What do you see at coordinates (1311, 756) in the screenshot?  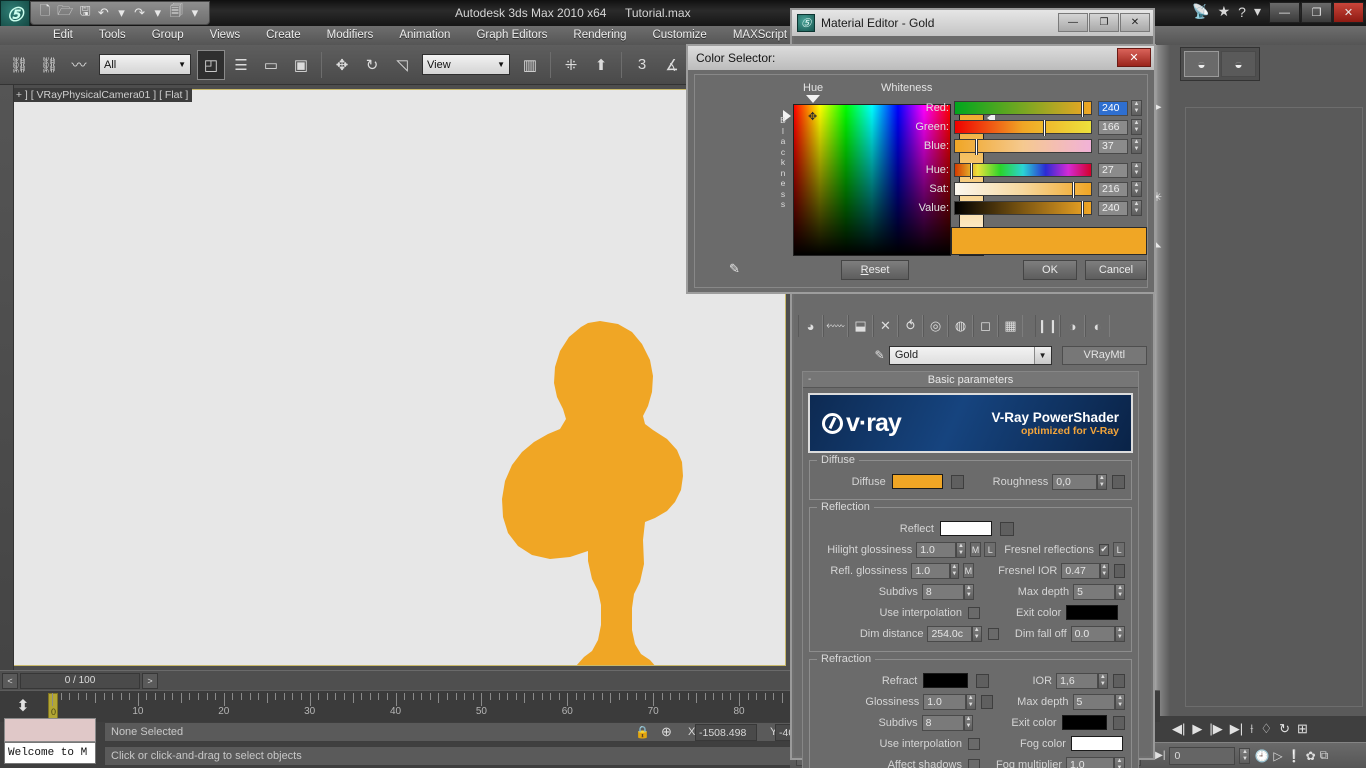 I see `orbit-icon: ✿` at bounding box center [1311, 756].